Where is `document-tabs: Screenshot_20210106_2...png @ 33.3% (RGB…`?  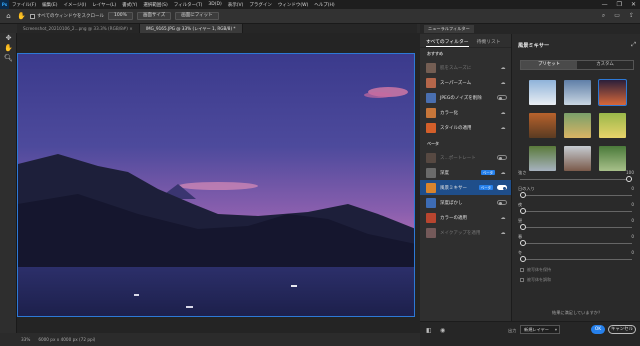
document-tabs: Screenshot_20210106_2...png @ 33.3% (RGB… is located at coordinates (217, 28).